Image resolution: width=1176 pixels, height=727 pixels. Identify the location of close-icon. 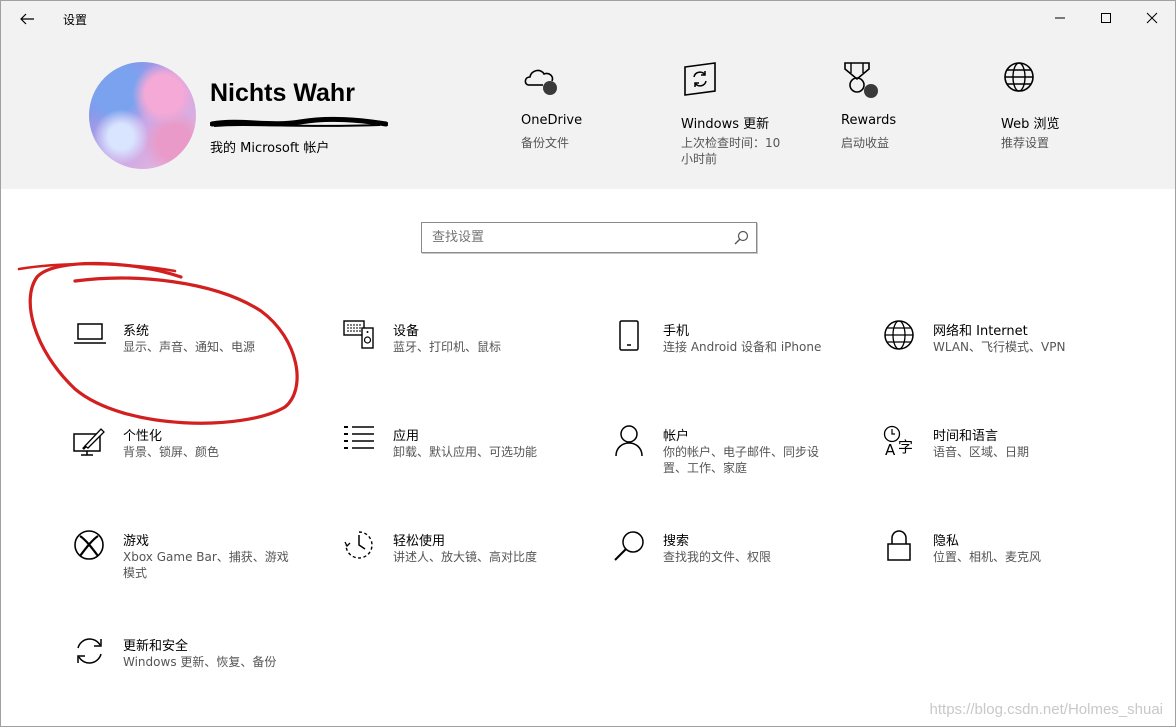
(1152, 18).